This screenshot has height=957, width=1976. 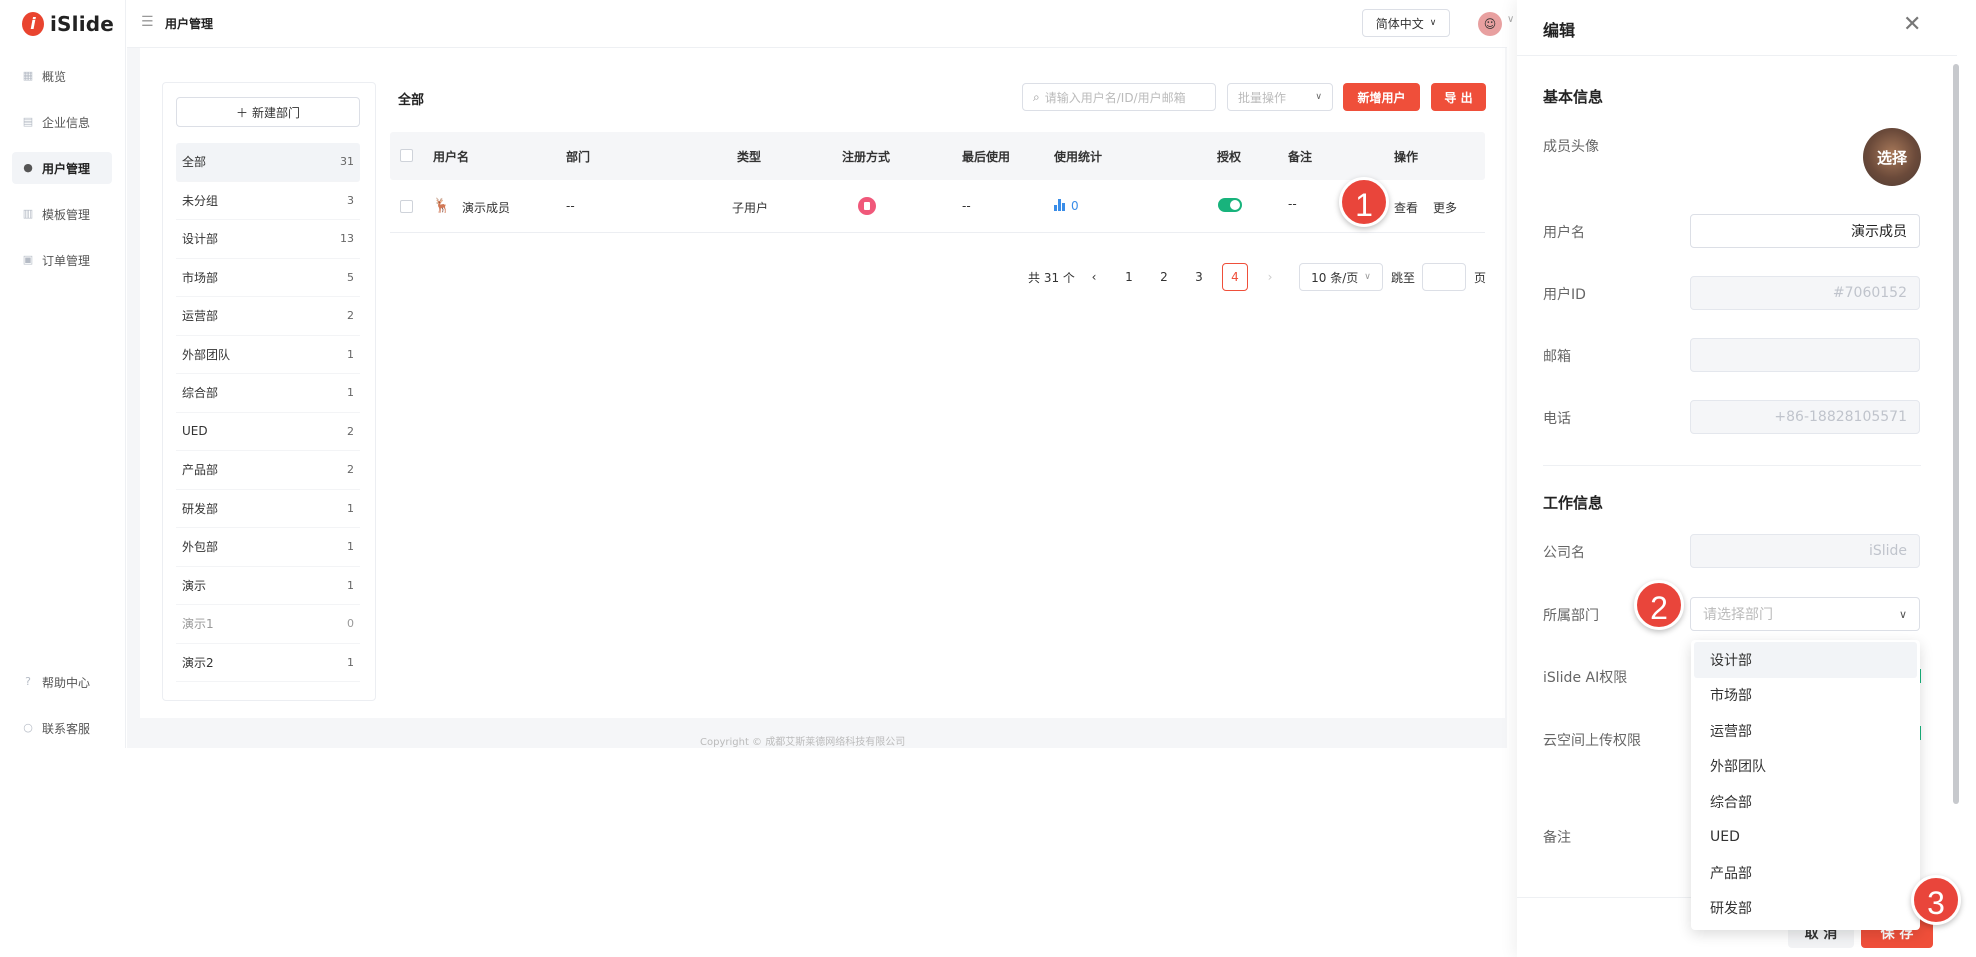 I want to click on dropdown-option: 设计部, so click(x=1805, y=660).